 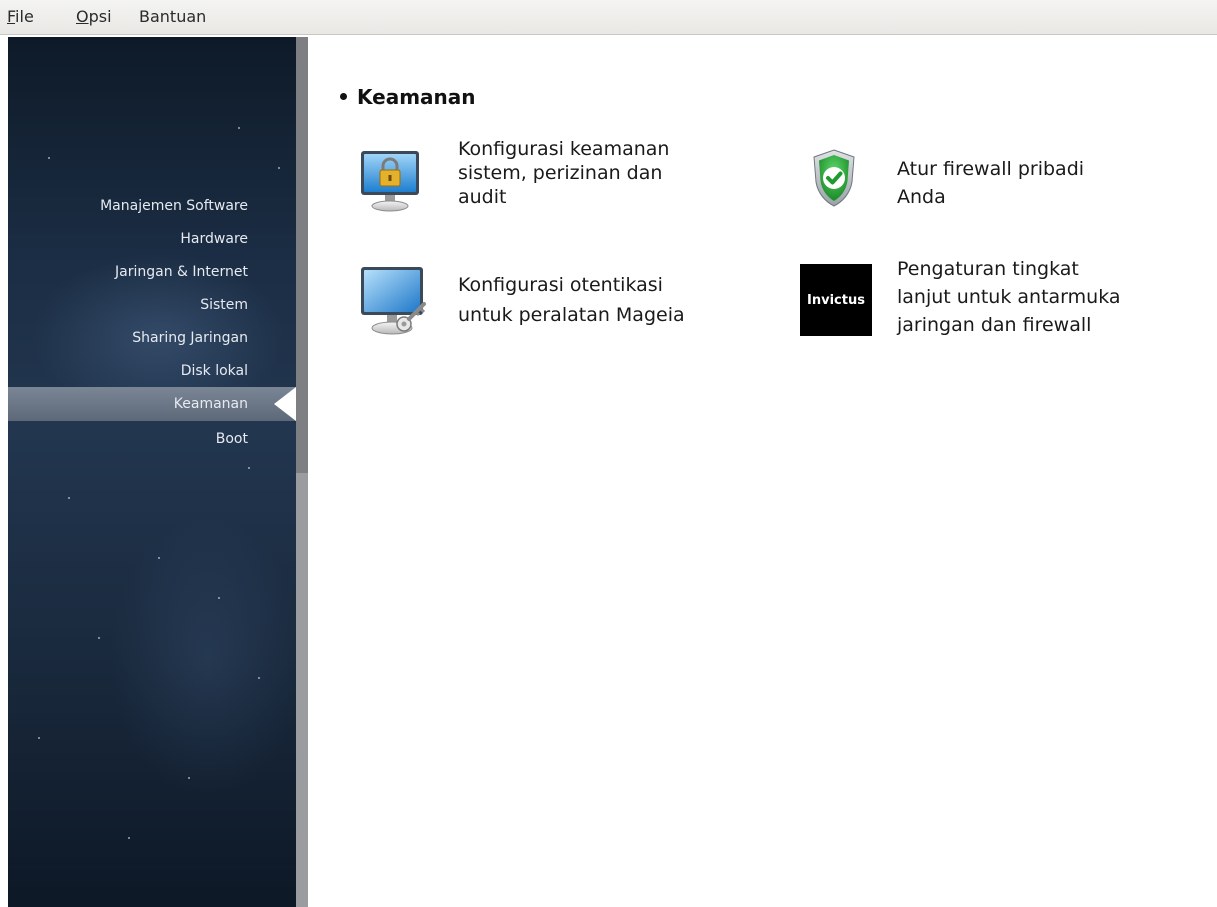 I want to click on menu-bar: File Opsi Bantuan, so click(x=608, y=17).